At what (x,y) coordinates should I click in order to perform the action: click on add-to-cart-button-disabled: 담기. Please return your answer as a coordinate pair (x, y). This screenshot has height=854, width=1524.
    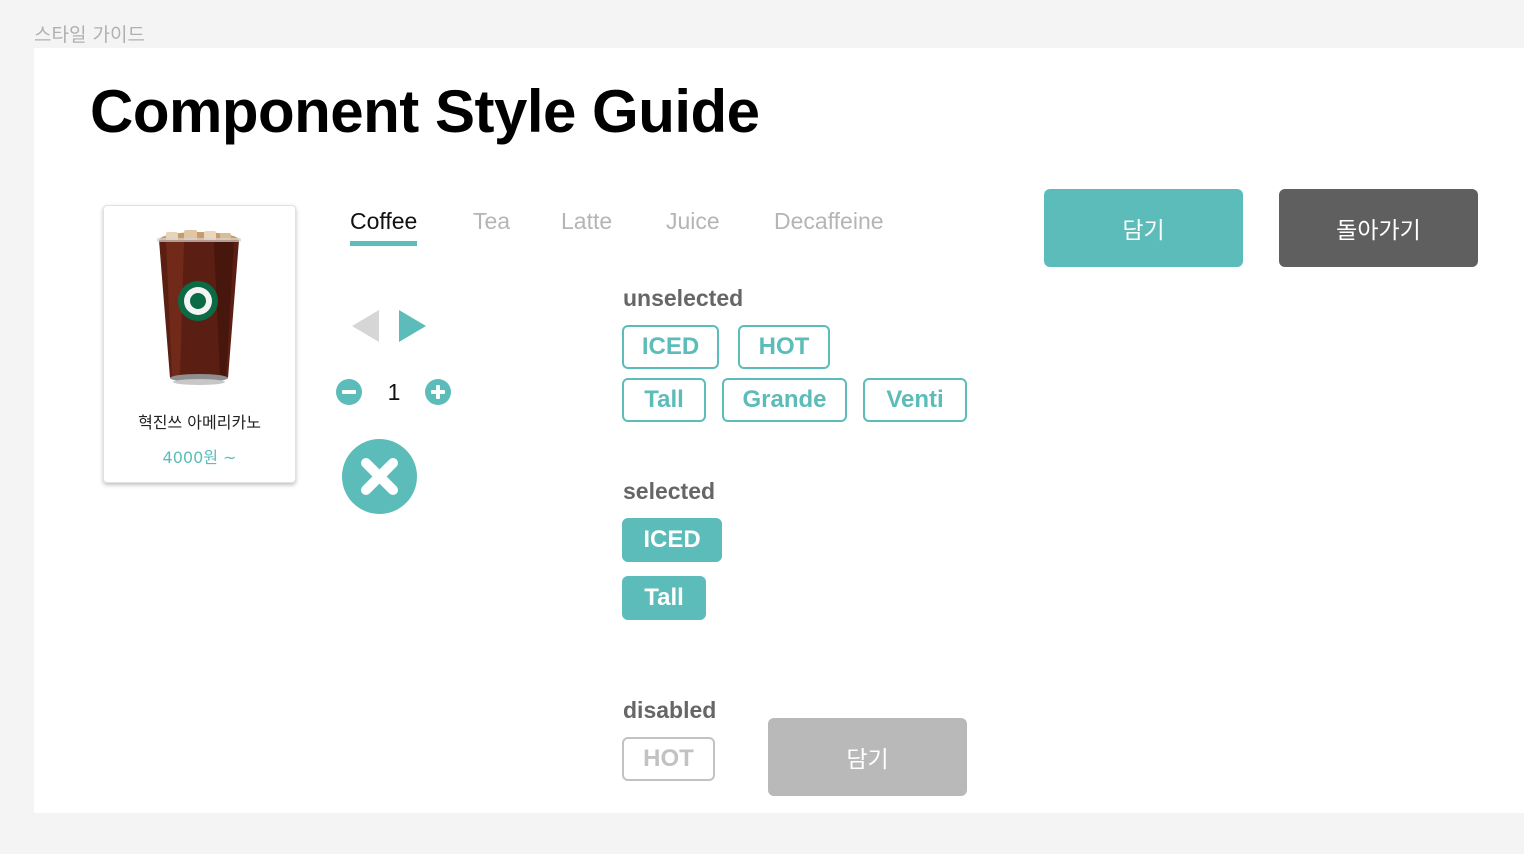
    Looking at the image, I should click on (867, 757).